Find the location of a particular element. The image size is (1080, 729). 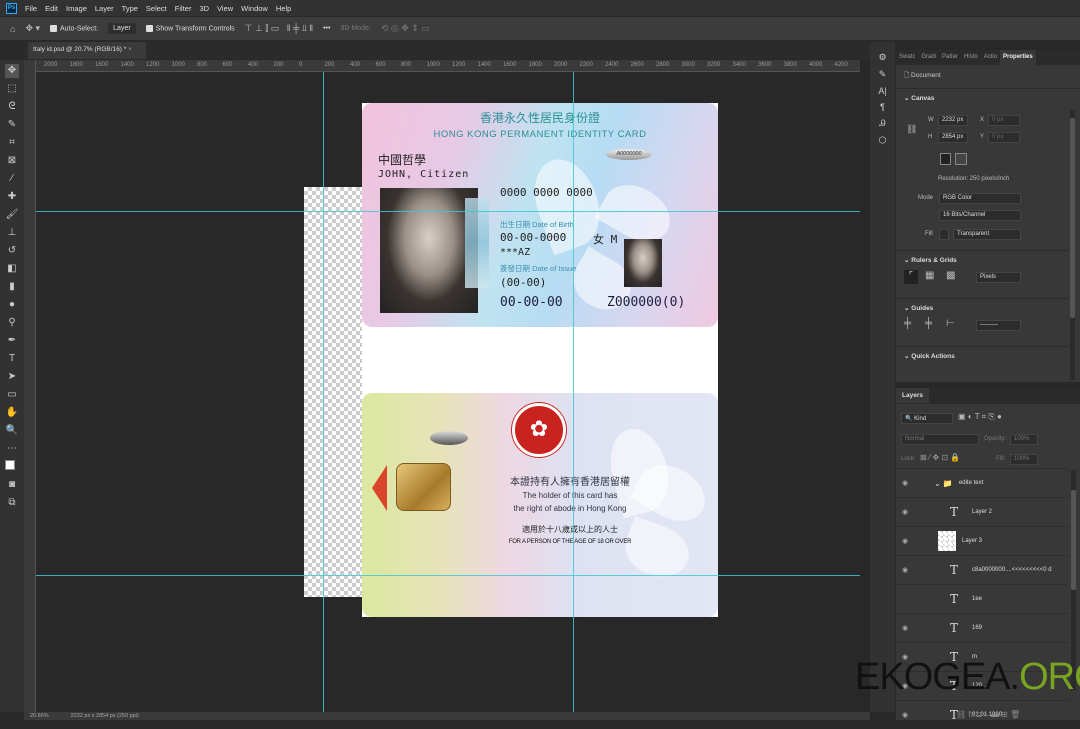

guide-clear-icon: ╪ is located at coordinates (928, 323).